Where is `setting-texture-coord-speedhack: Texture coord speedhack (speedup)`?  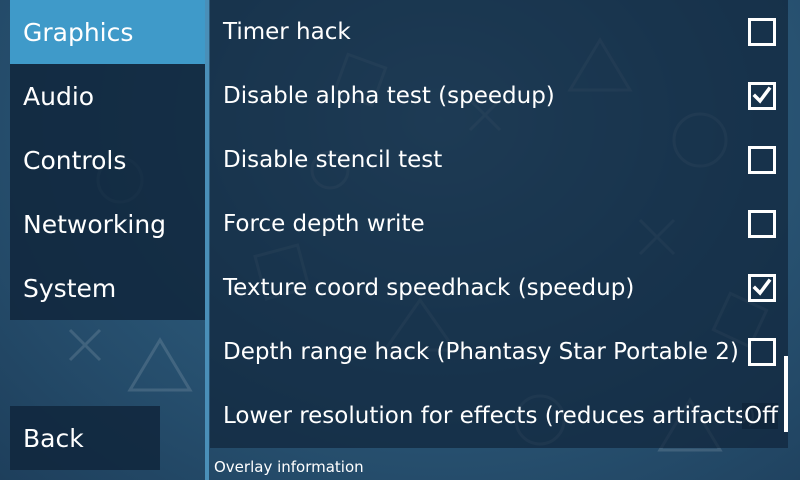
setting-texture-coord-speedhack: Texture coord speedhack (speedup) is located at coordinates (499, 288).